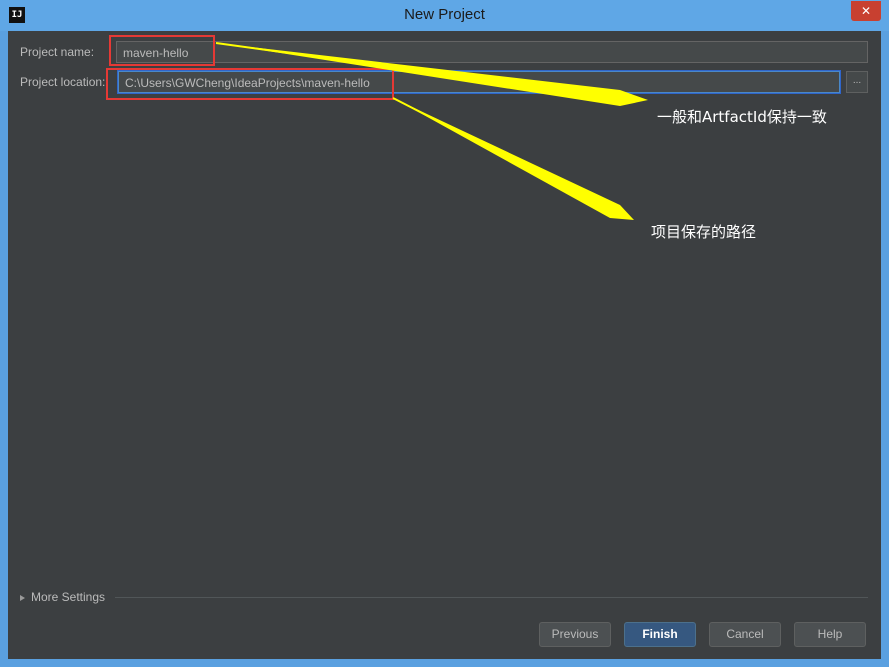 The height and width of the screenshot is (667, 889). What do you see at coordinates (432, 74) in the screenshot?
I see `name-arrow-head` at bounding box center [432, 74].